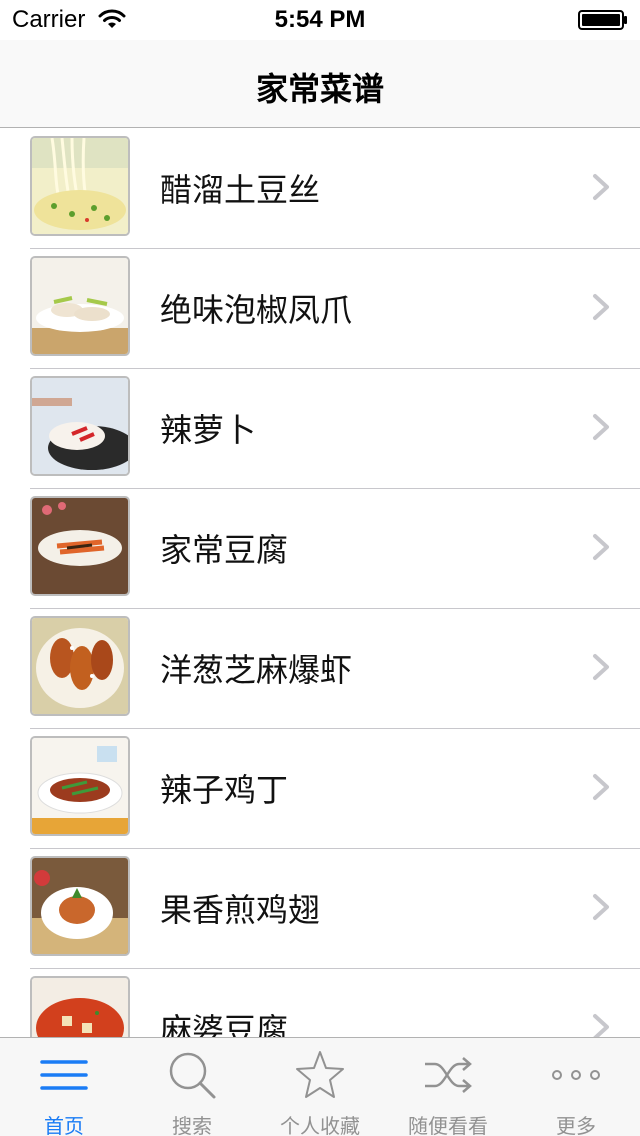  Describe the element at coordinates (448, 1125) in the screenshot. I see `tab-label: 随便看看` at that location.